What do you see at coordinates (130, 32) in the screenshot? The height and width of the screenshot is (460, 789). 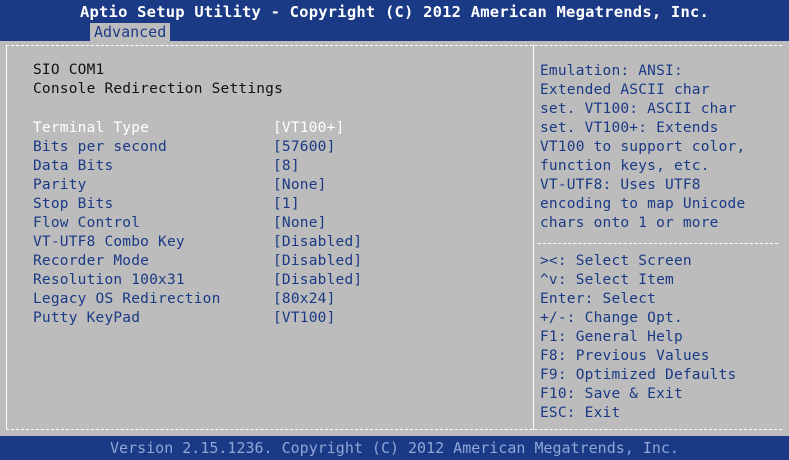 I see `tab-advanced: Advanced` at bounding box center [130, 32].